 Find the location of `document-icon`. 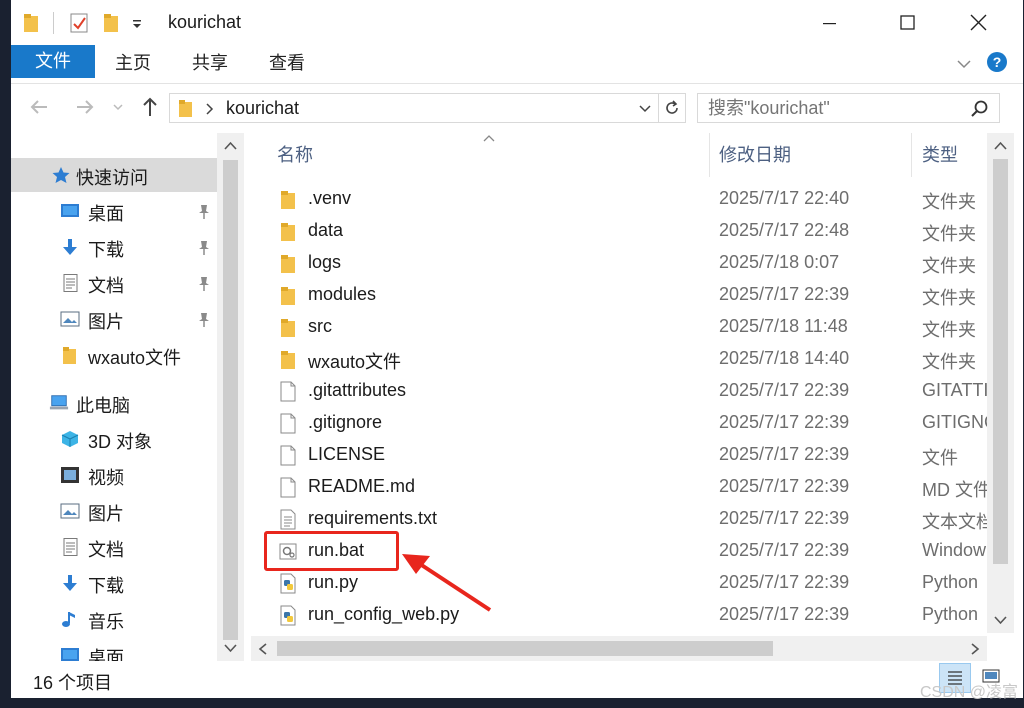

document-icon is located at coordinates (70, 547).